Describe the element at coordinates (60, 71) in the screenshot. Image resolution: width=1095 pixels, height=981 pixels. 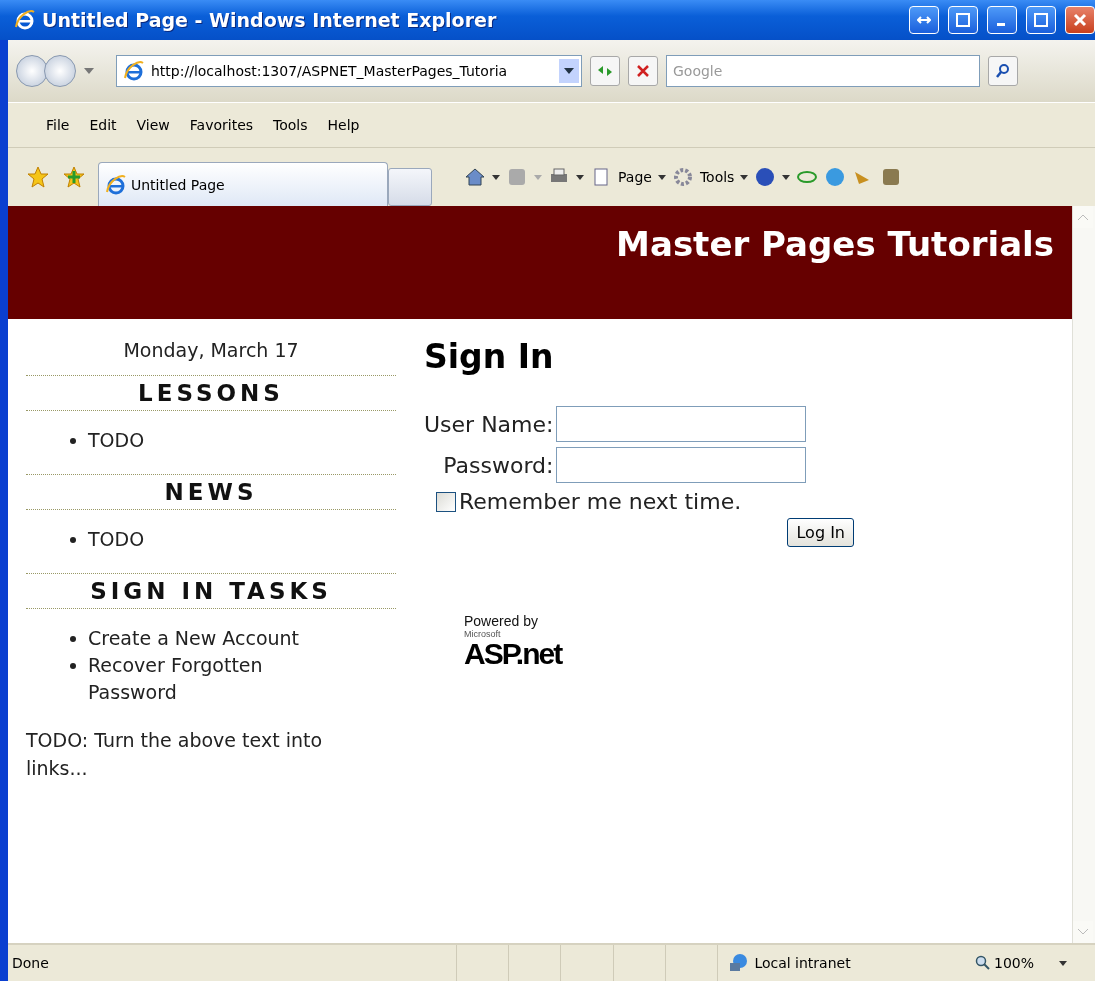
I see `forward-icon` at that location.